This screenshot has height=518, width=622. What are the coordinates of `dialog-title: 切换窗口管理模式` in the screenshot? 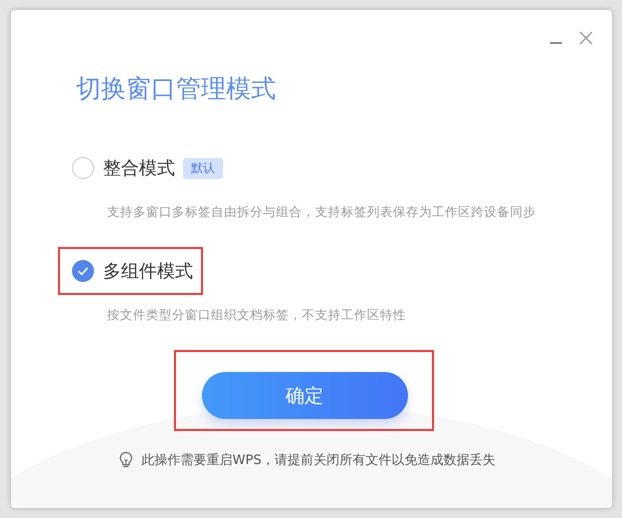 It's located at (176, 89).